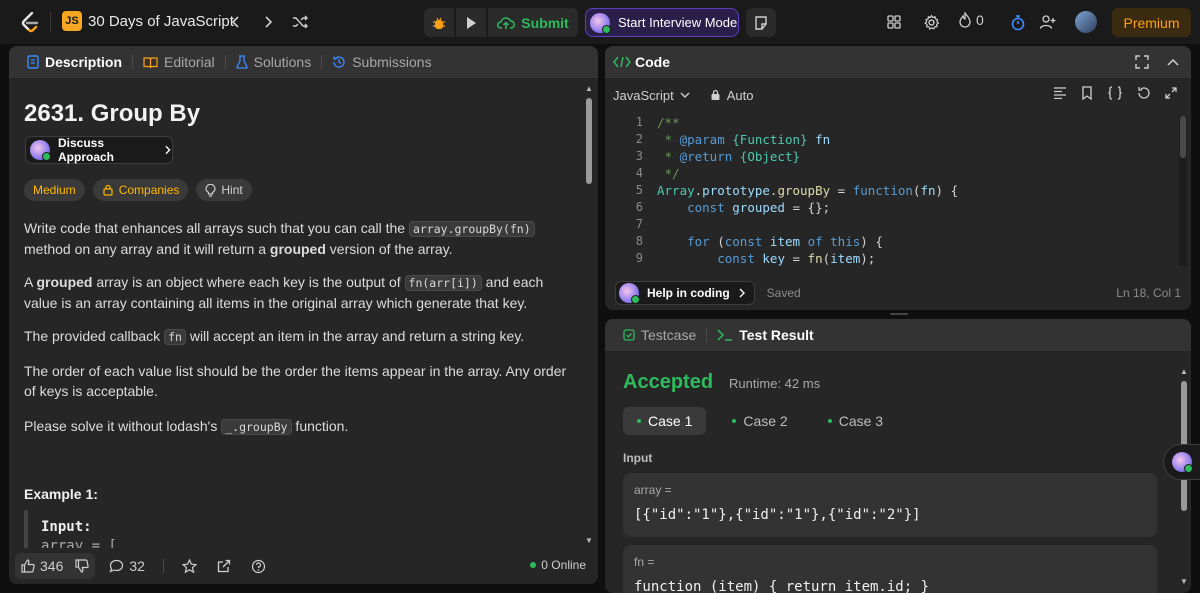 Image resolution: width=1200 pixels, height=593 pixels. I want to click on settings-button, so click(931, 22).